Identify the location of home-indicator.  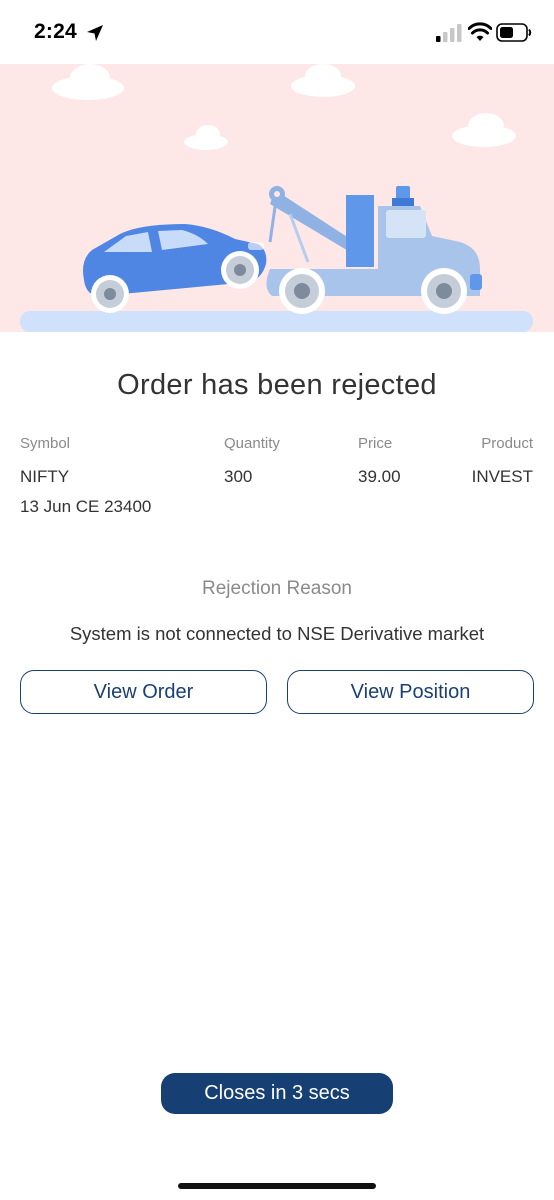
(277, 1186).